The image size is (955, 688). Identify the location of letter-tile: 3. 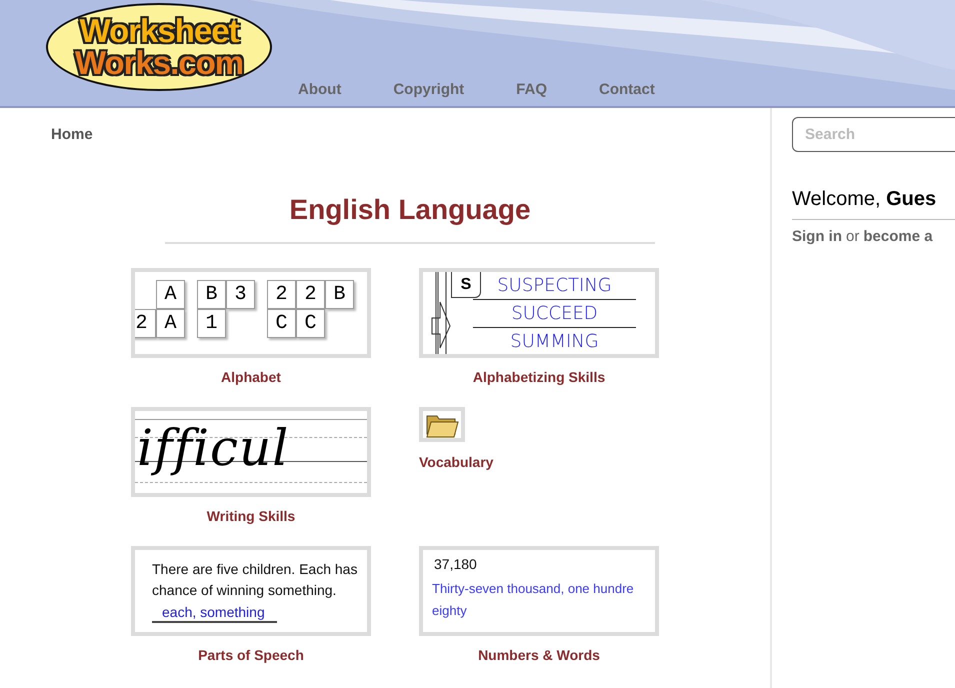
(240, 294).